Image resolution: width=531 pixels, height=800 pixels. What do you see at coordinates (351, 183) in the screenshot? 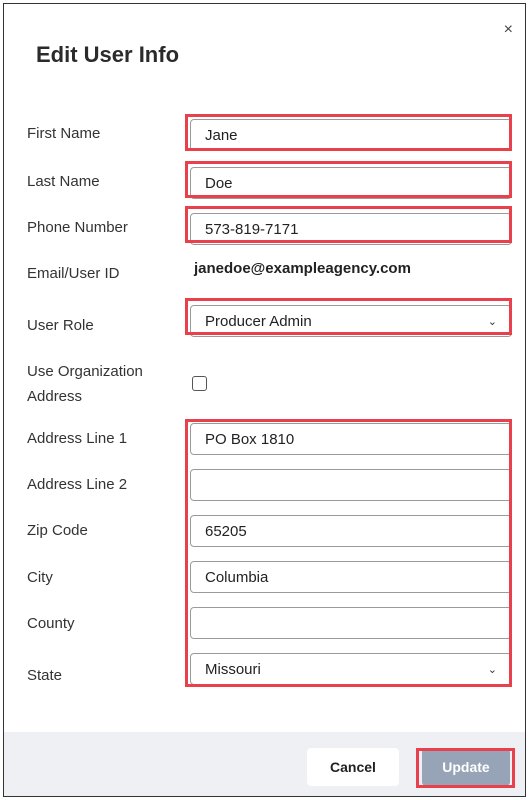
I see `last-name-input` at bounding box center [351, 183].